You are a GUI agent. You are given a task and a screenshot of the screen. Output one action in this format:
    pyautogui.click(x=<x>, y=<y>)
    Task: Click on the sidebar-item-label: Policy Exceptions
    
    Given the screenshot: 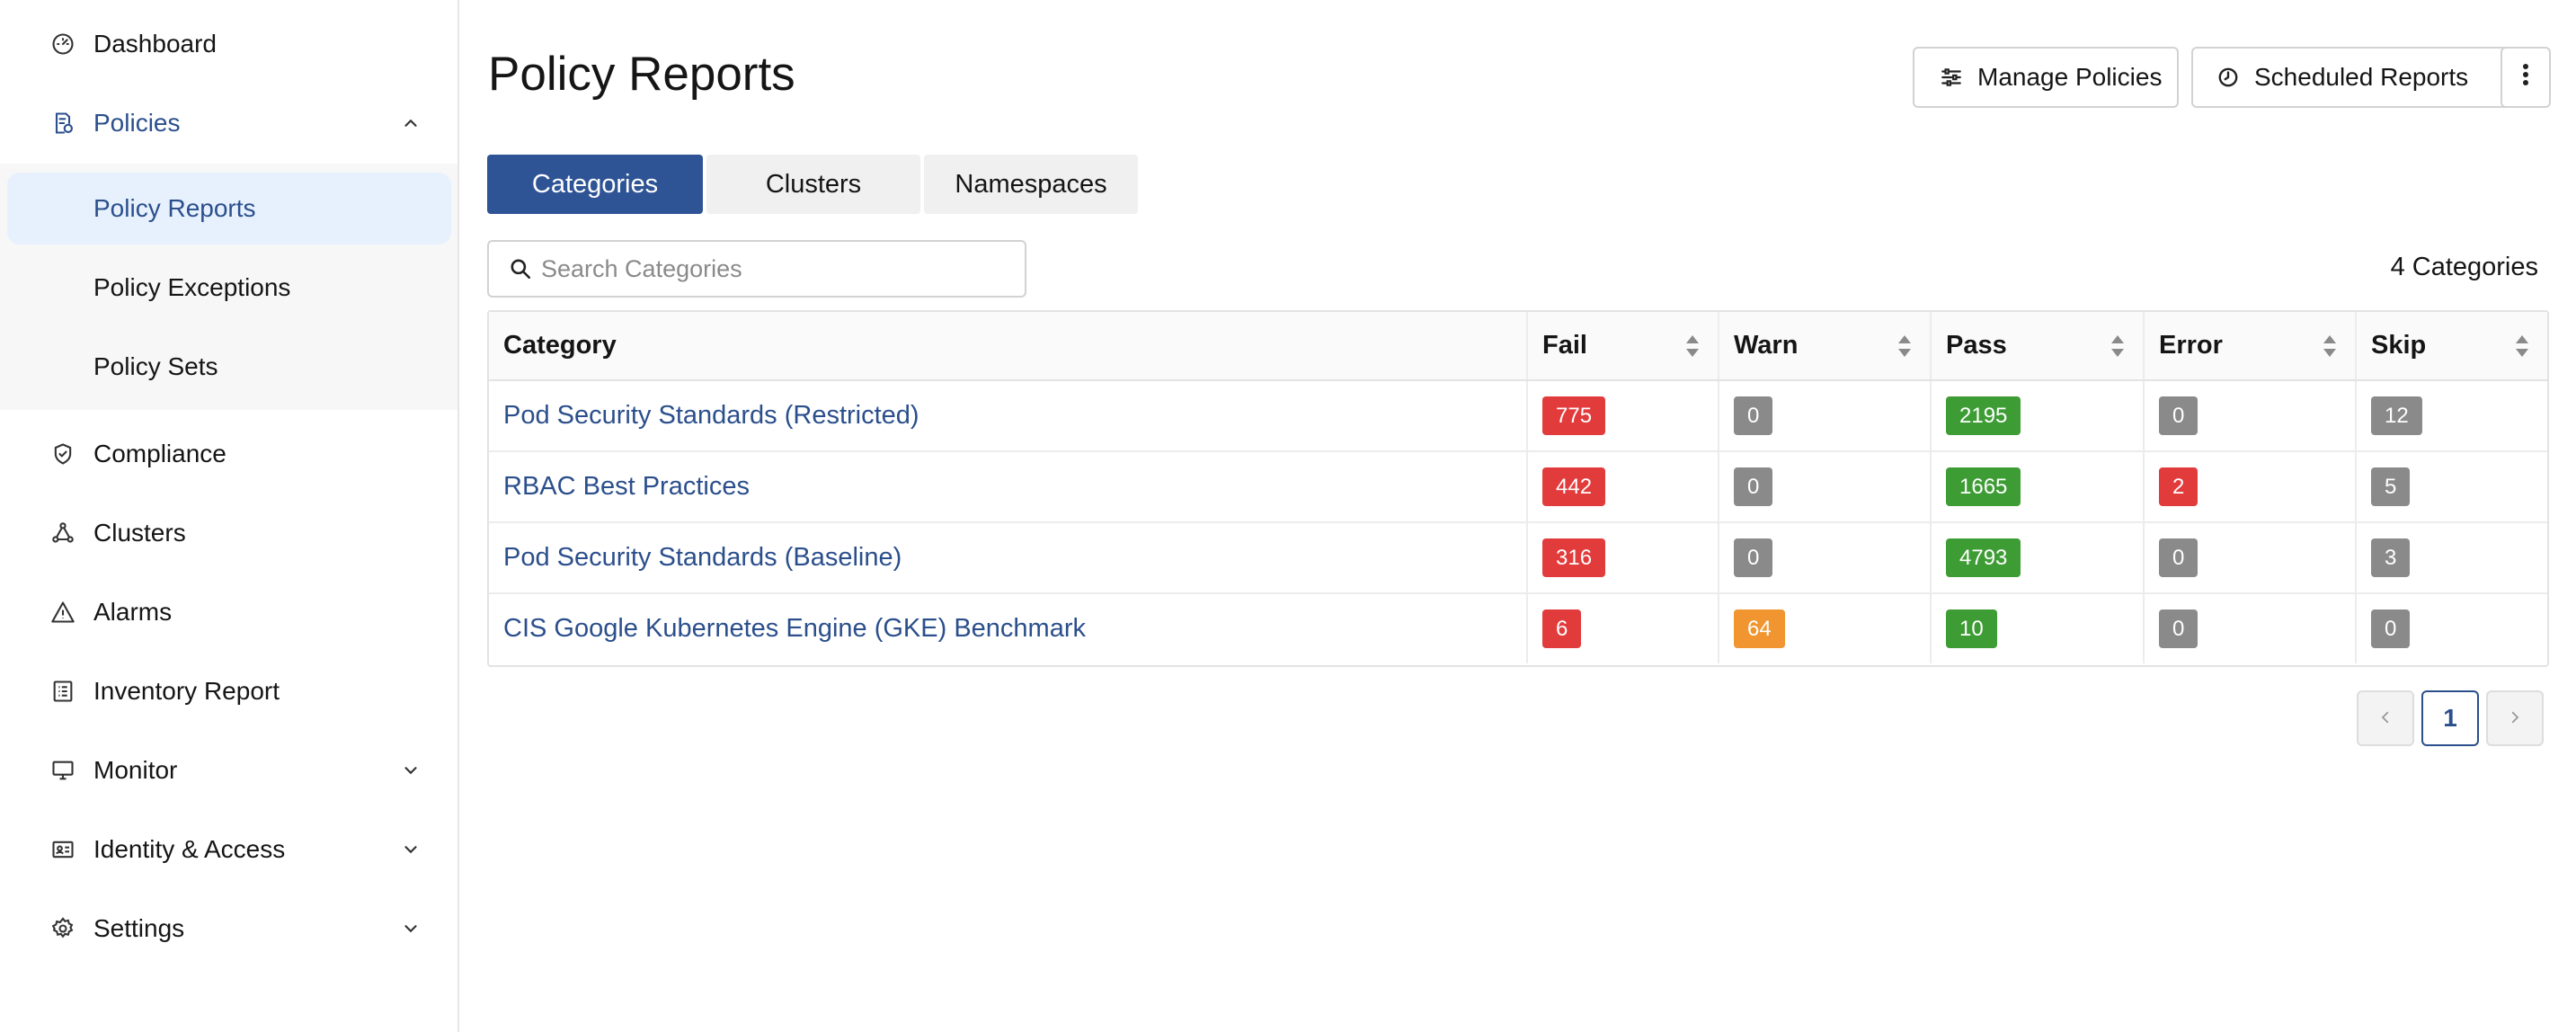 What is the action you would take?
    pyautogui.click(x=192, y=287)
    